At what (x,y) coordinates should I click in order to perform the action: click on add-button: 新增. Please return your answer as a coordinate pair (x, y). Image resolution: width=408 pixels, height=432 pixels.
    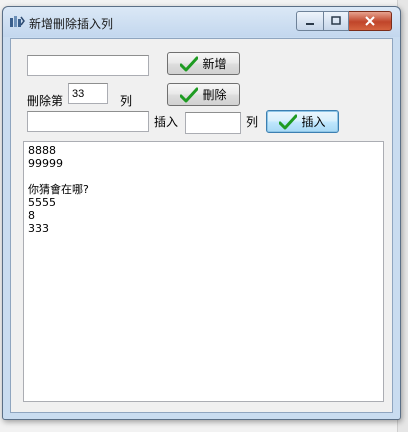
    Looking at the image, I should click on (203, 63).